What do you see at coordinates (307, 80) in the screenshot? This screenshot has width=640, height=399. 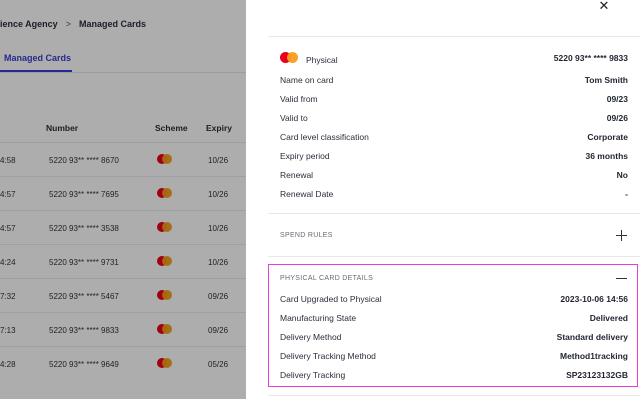 I see `detail-label: Name on card` at bounding box center [307, 80].